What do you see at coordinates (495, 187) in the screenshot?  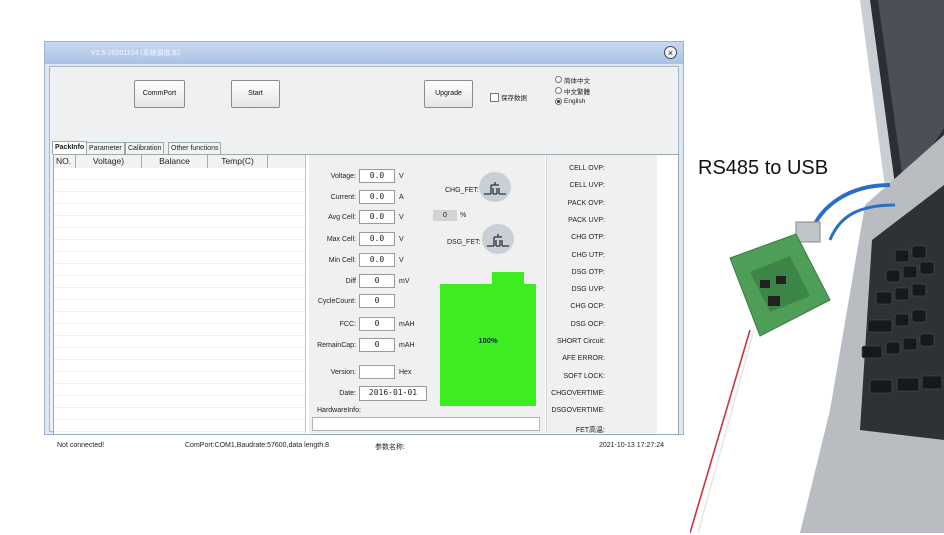 I see `chg-fet-mosfet-icon` at bounding box center [495, 187].